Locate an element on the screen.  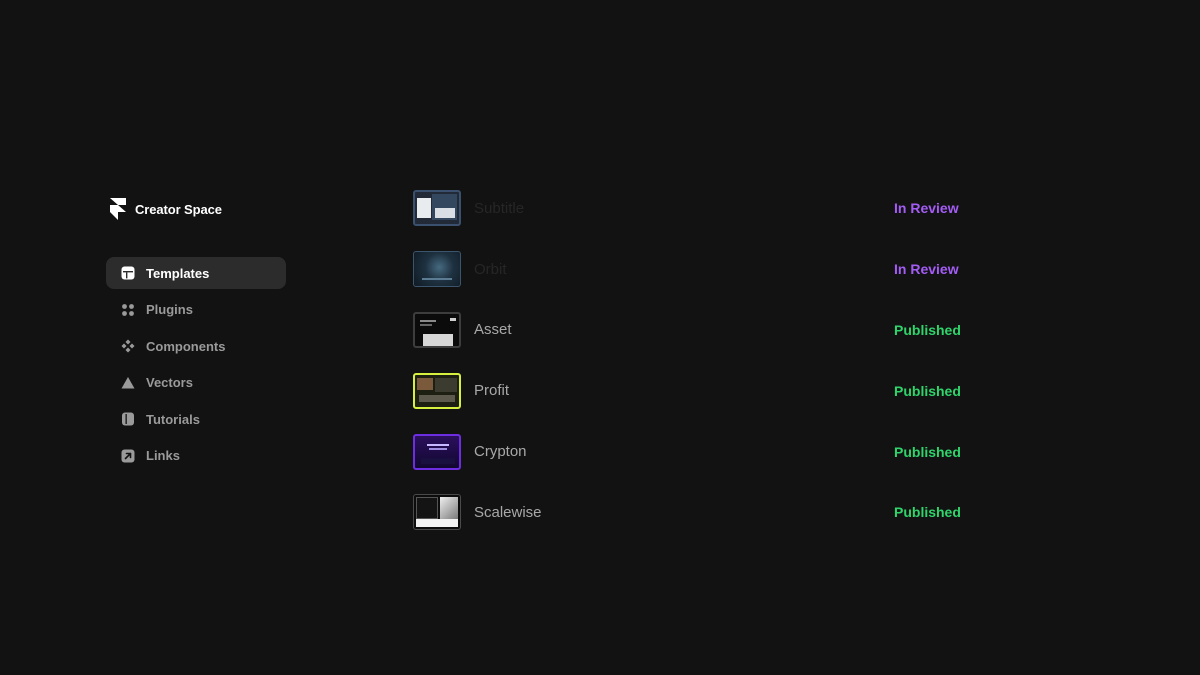
sidebar-item-vectors: Vectors is located at coordinates (196, 383).